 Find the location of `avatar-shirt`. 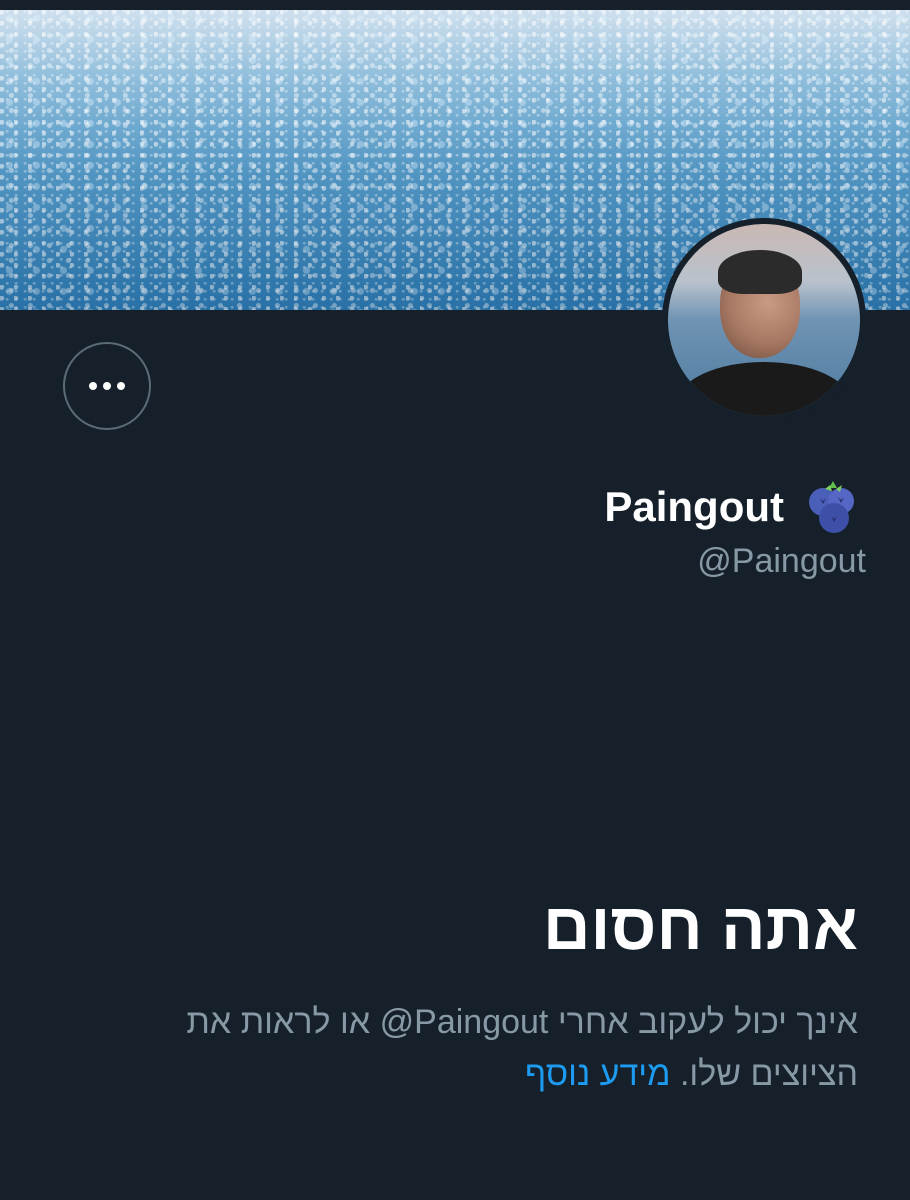

avatar-shirt is located at coordinates (764, 389).